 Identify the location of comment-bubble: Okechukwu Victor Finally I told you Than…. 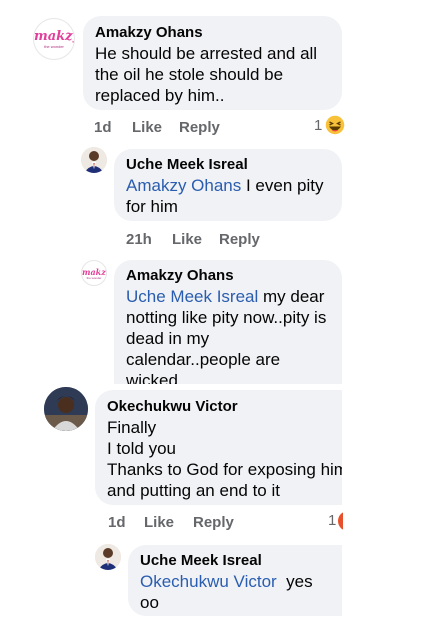
(218, 447).